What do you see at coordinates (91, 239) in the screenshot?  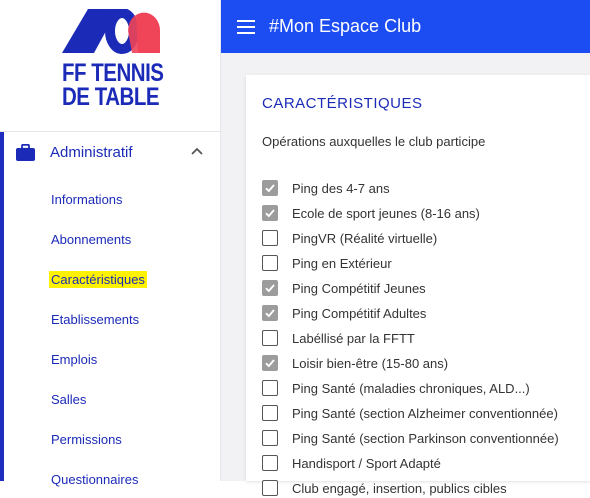 I see `sidebar-item-abonnements: Abonnements` at bounding box center [91, 239].